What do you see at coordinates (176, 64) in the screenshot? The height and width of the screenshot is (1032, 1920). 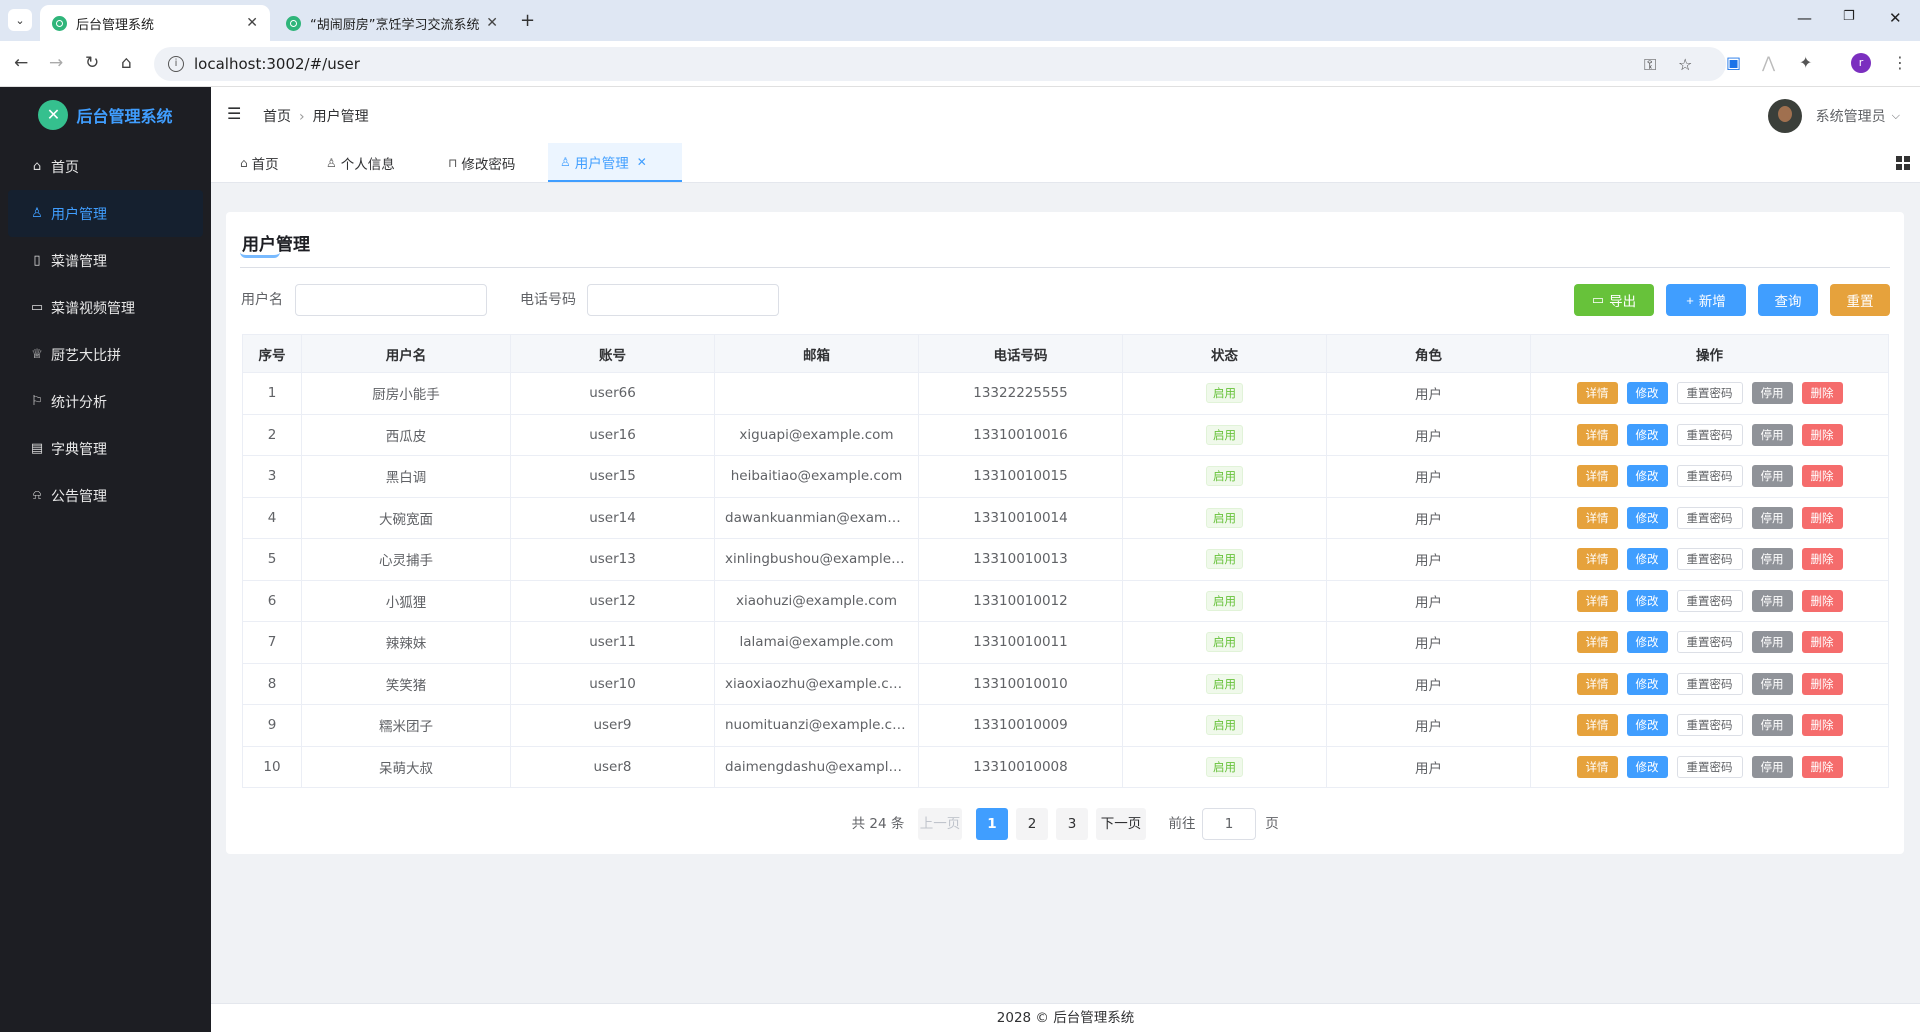 I see `site-info-icon: i` at bounding box center [176, 64].